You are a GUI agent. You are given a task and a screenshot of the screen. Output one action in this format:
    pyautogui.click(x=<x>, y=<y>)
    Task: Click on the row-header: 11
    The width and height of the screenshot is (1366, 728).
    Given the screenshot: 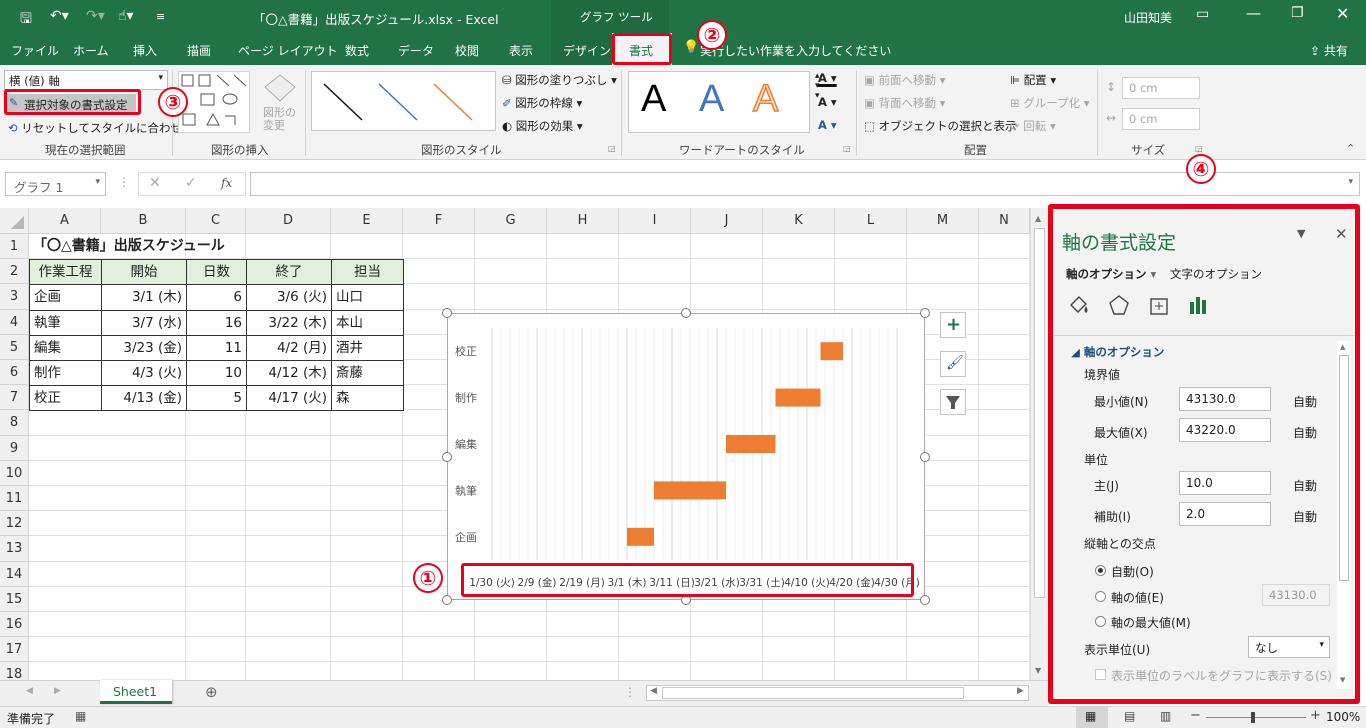 What is the action you would take?
    pyautogui.click(x=14, y=499)
    